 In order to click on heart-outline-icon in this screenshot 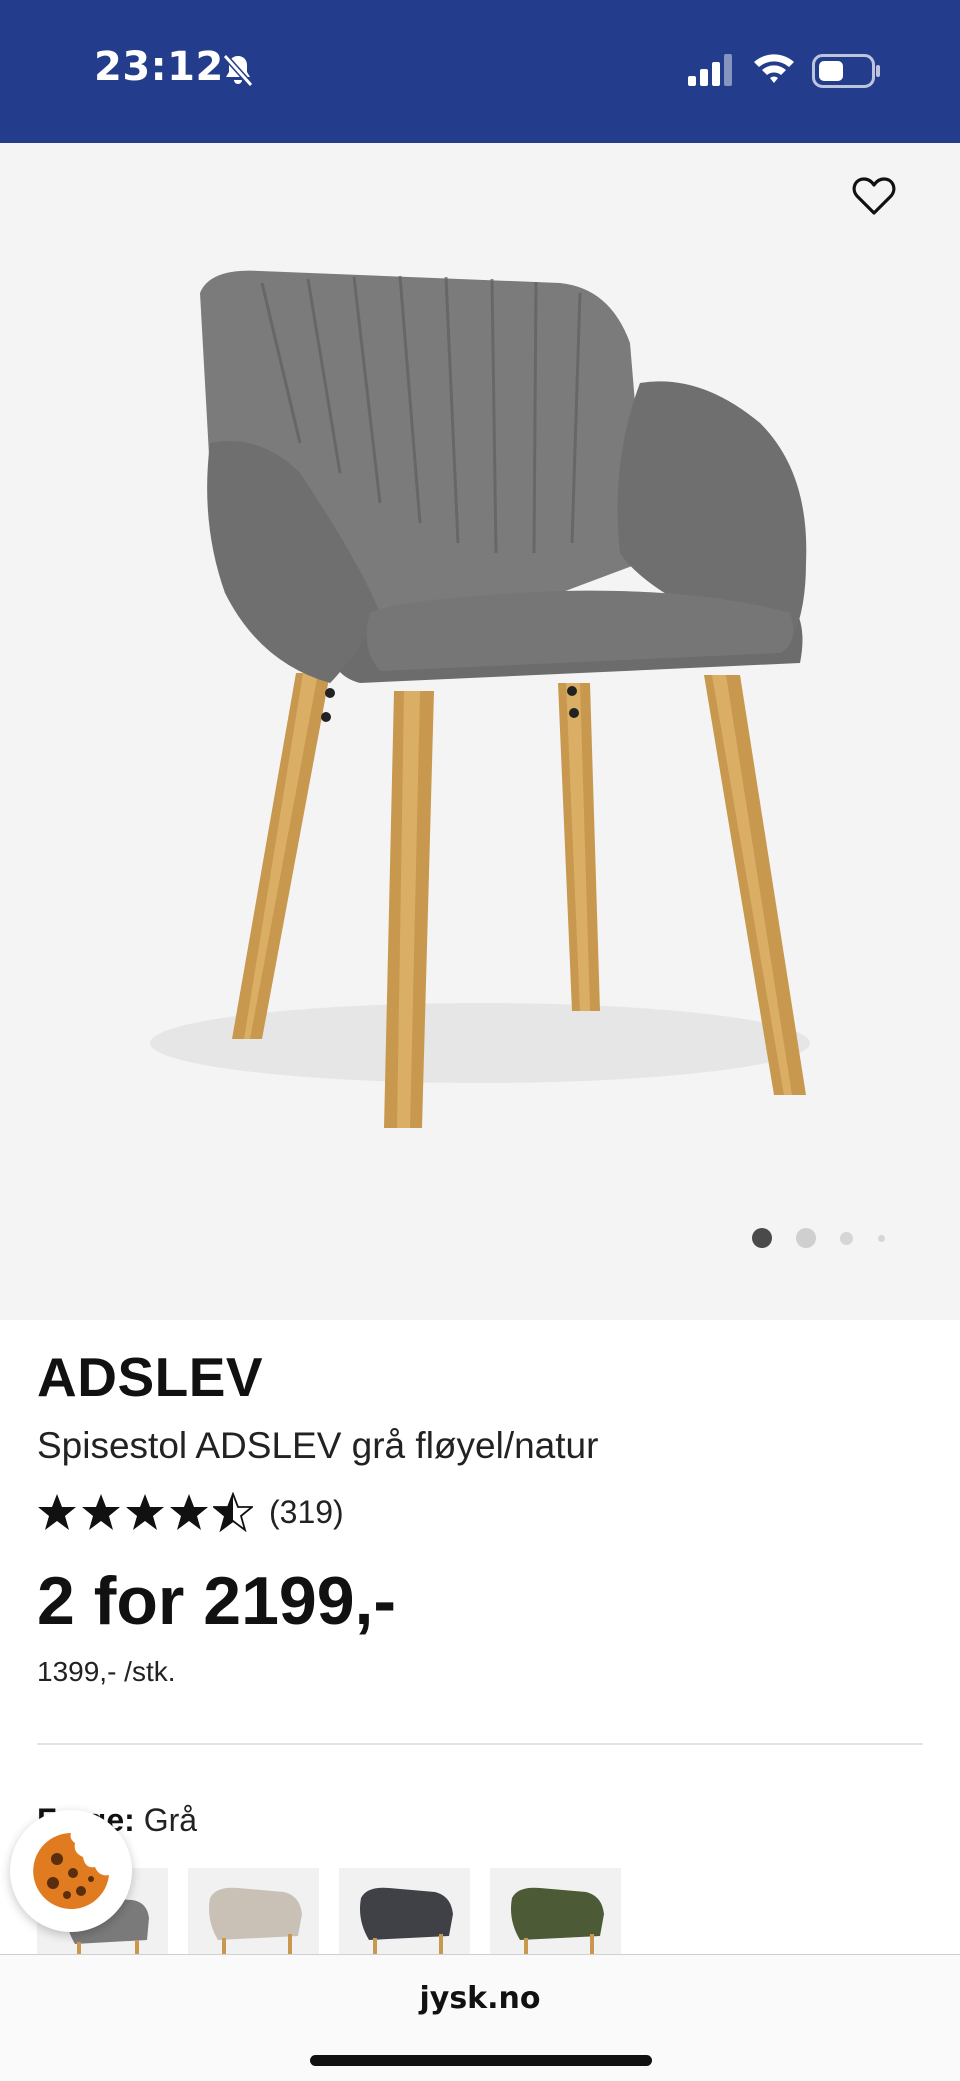, I will do `click(874, 196)`.